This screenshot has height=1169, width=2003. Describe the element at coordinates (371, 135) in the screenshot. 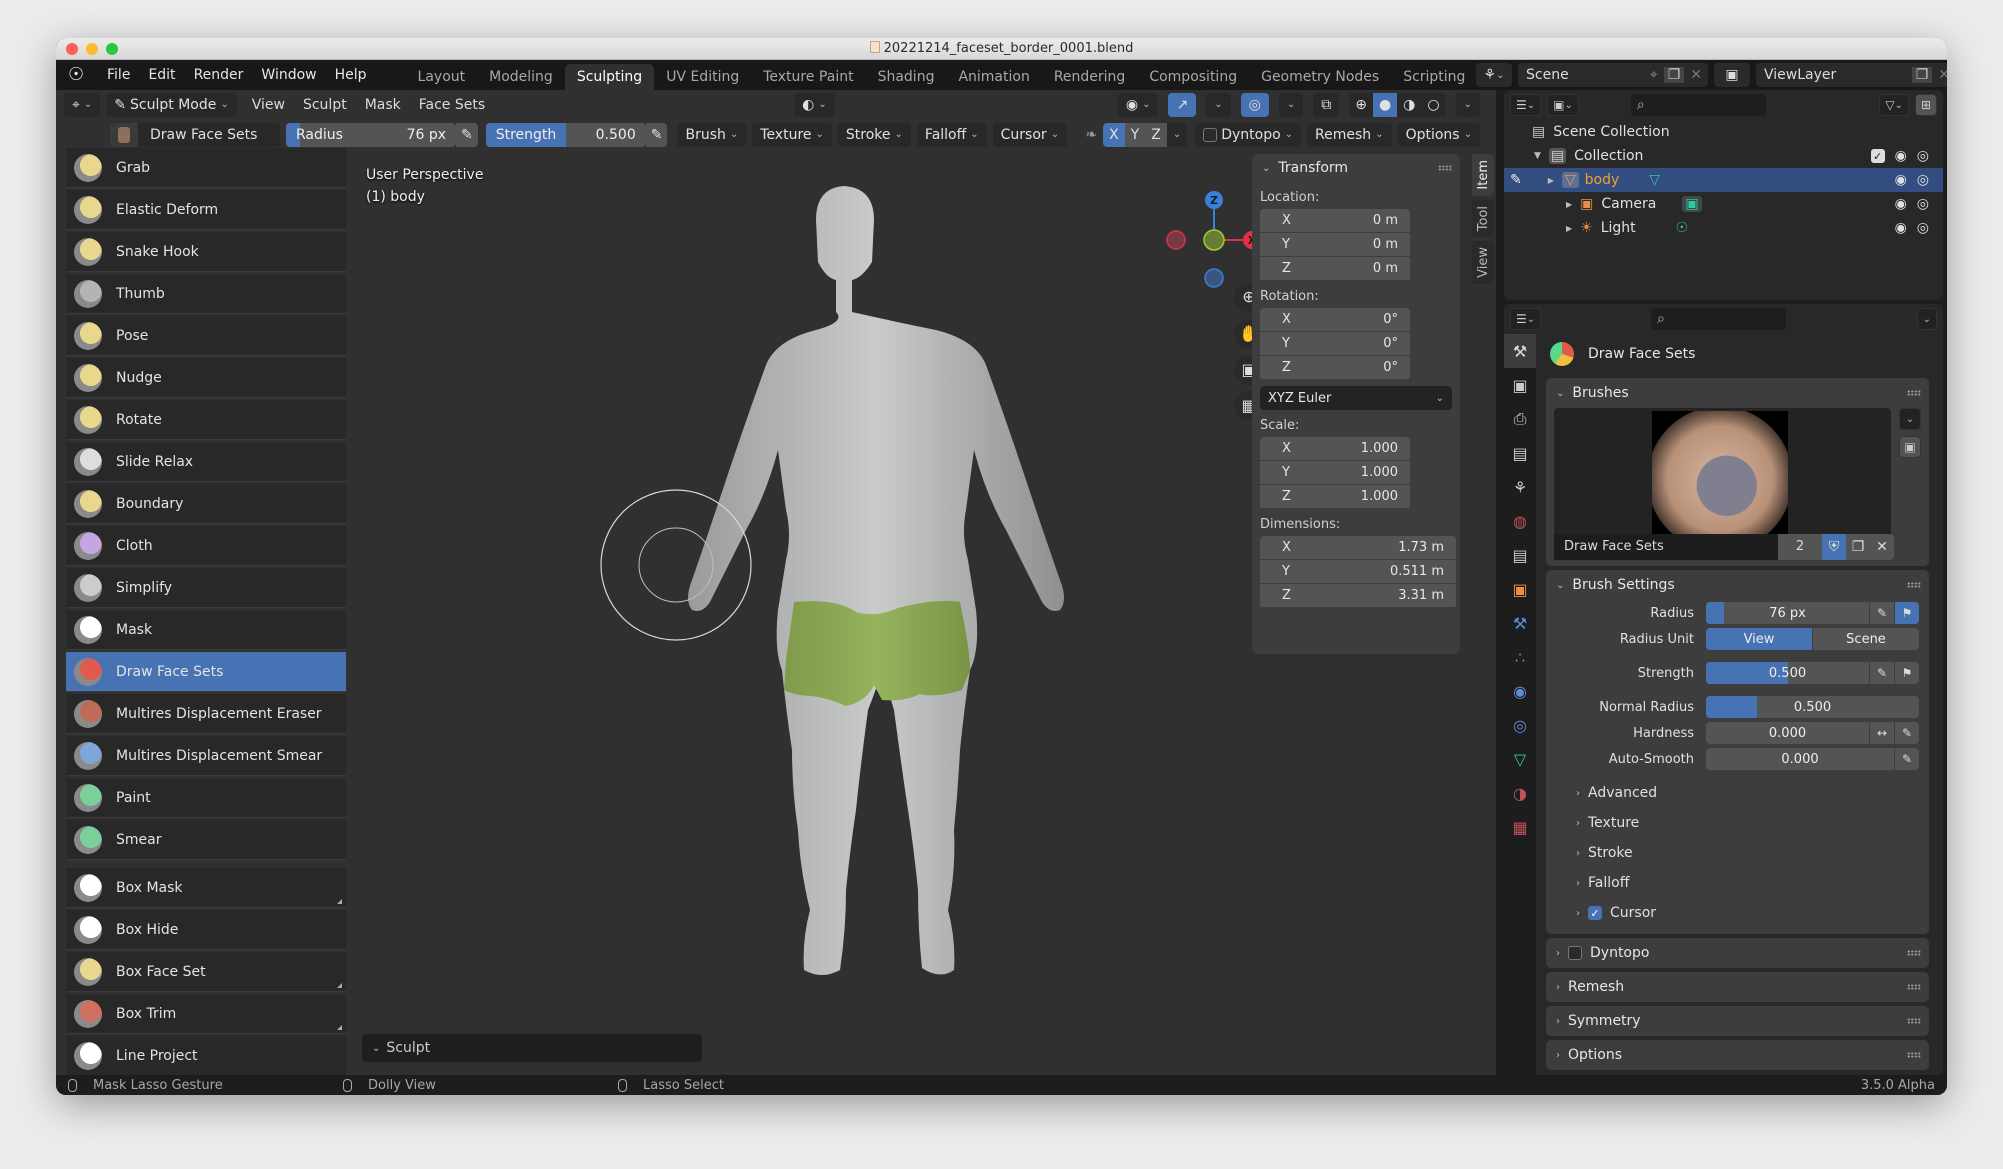

I see `radius-slider: Radius 76 px` at that location.